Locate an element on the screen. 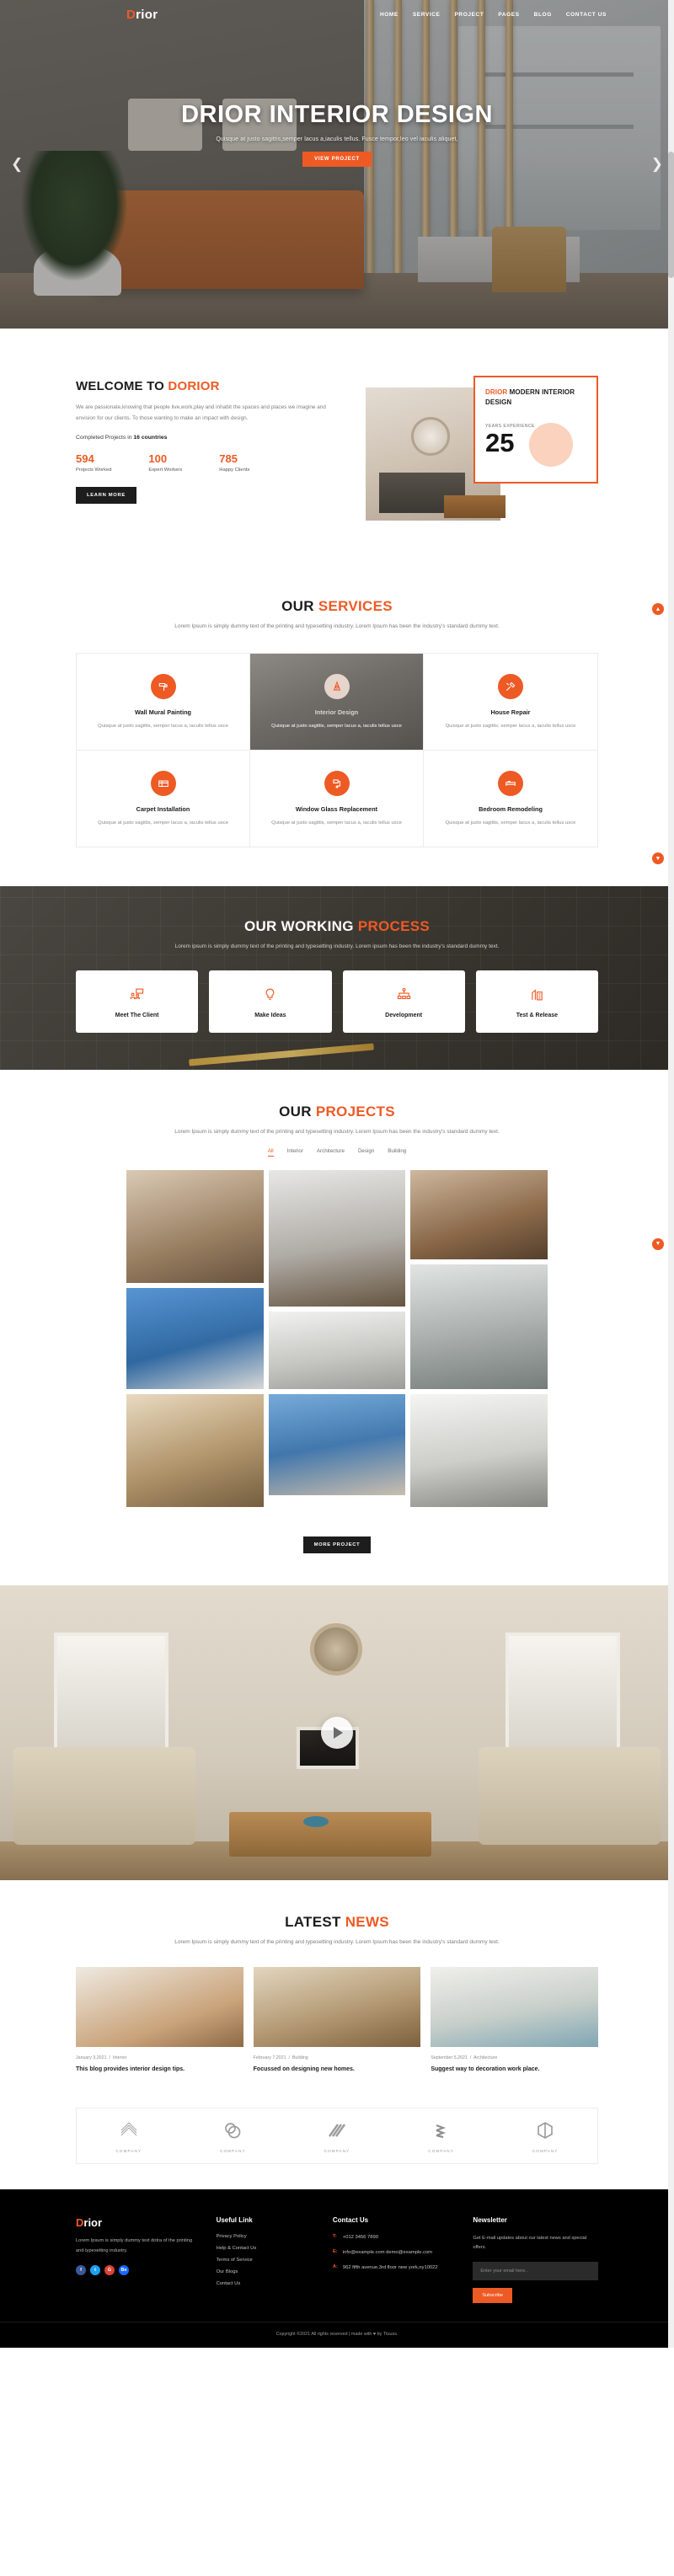 This screenshot has width=674, height=2576. google-plus-icon: G is located at coordinates (109, 2269).